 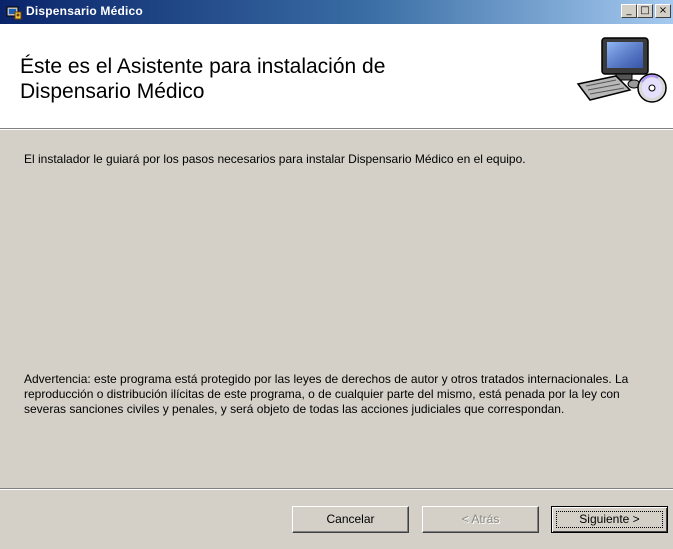 What do you see at coordinates (112, 91) in the screenshot?
I see `page-title-line2: Dispensario Médico` at bounding box center [112, 91].